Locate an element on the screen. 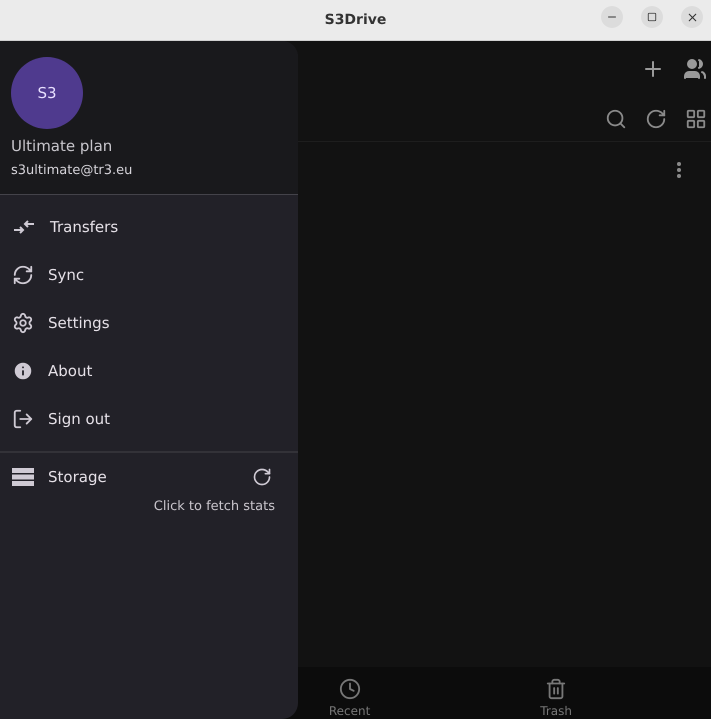 The height and width of the screenshot is (719, 711). close-icon is located at coordinates (692, 17).